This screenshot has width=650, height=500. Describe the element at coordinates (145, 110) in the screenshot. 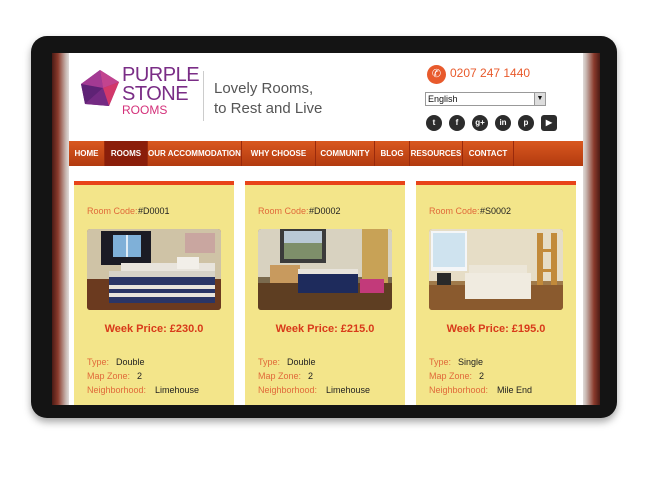

I see `brand-line-rooms: ROOMS` at that location.